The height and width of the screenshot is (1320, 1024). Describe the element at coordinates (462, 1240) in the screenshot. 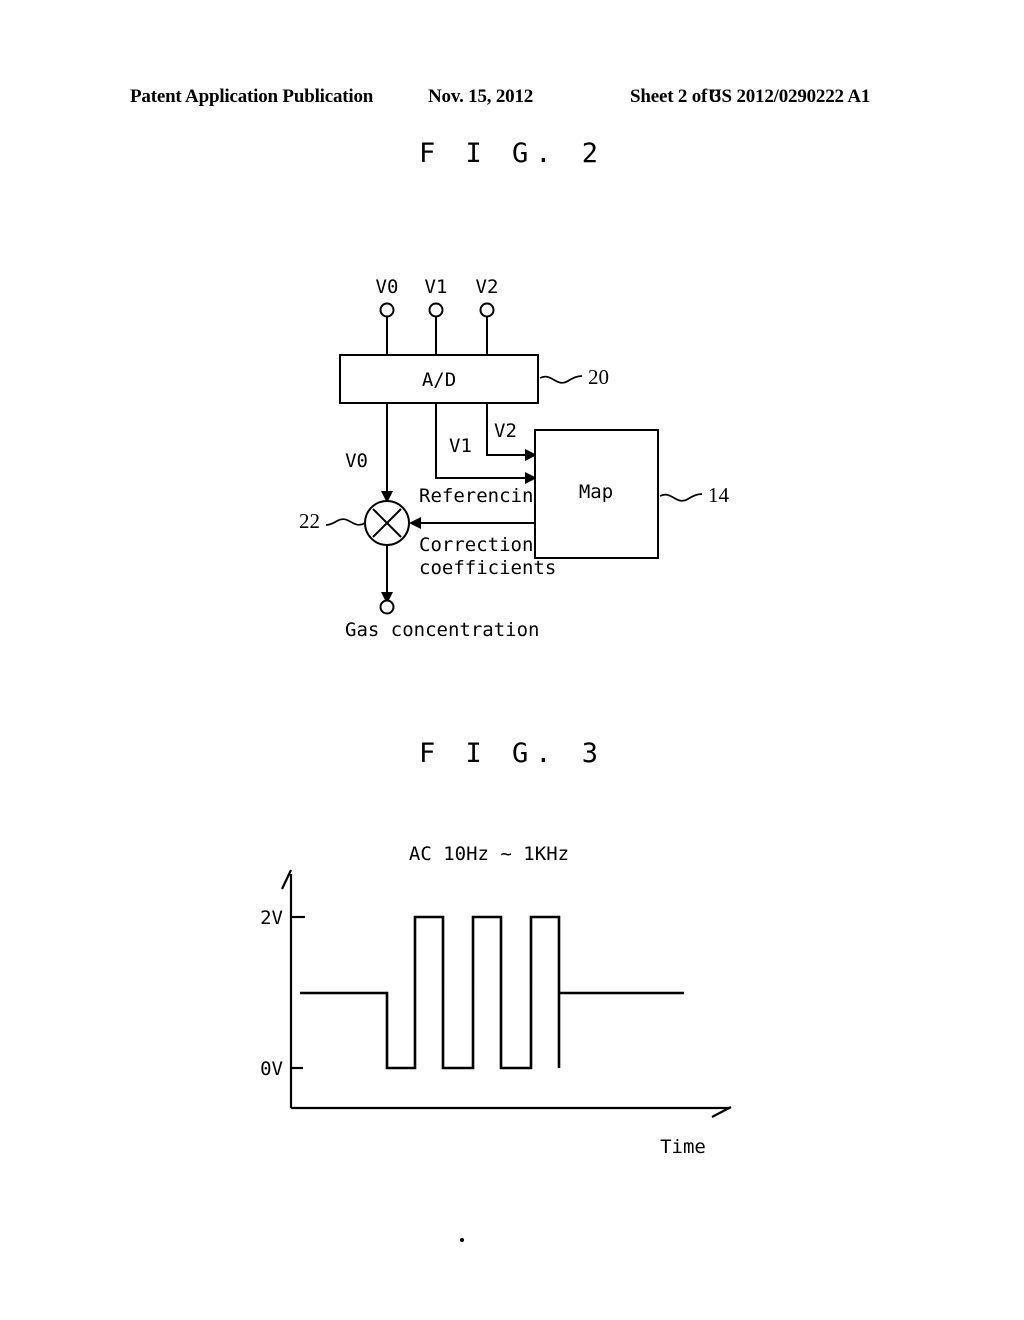

I see `footer-dot` at that location.